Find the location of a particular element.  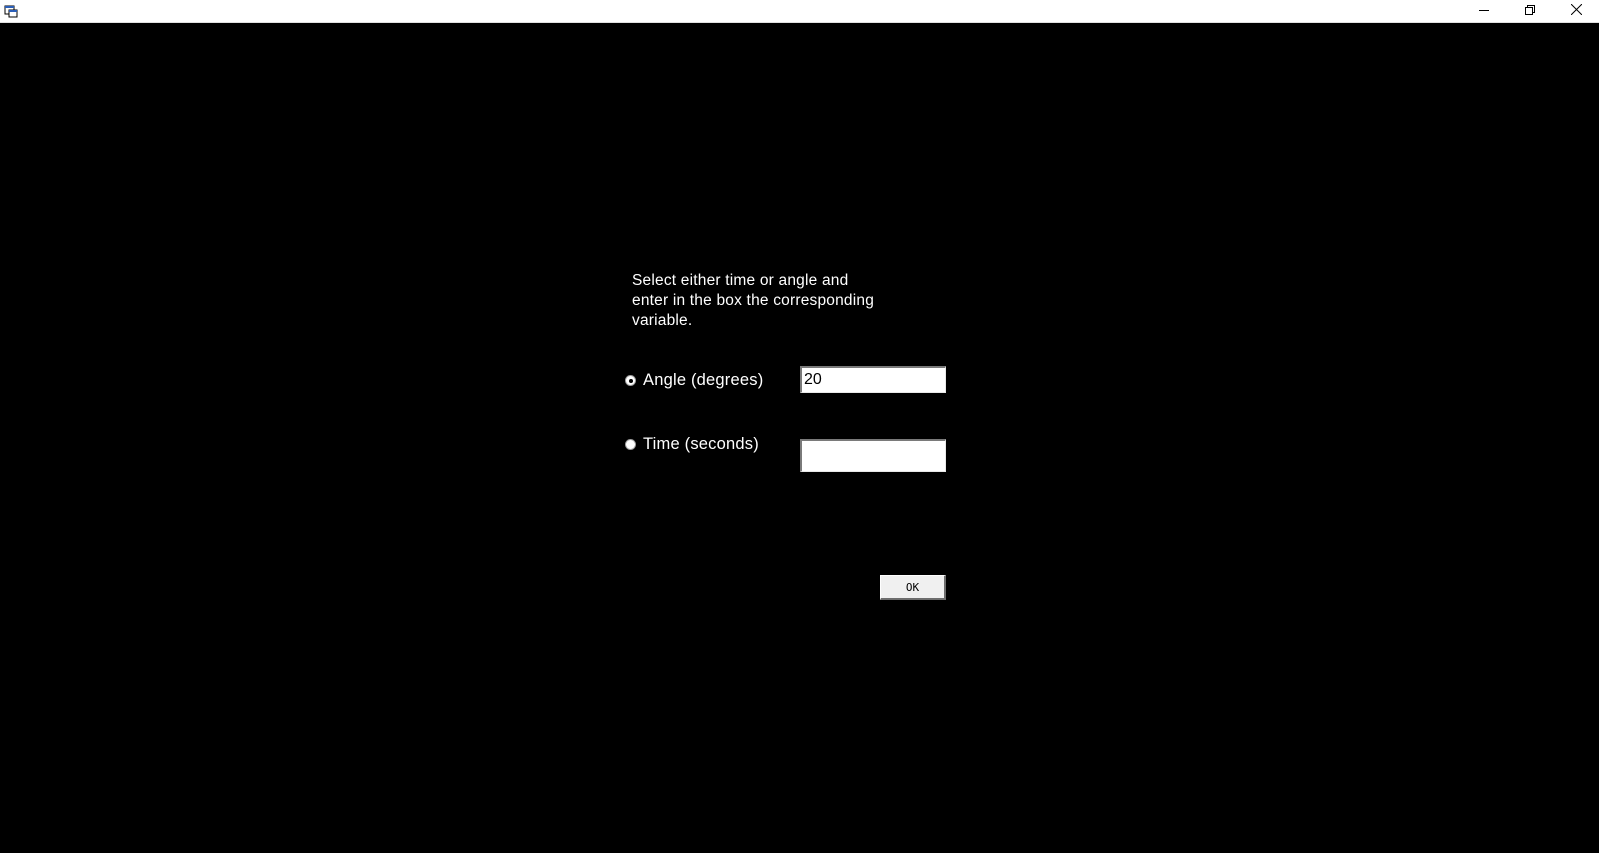

time-radio is located at coordinates (630, 444).